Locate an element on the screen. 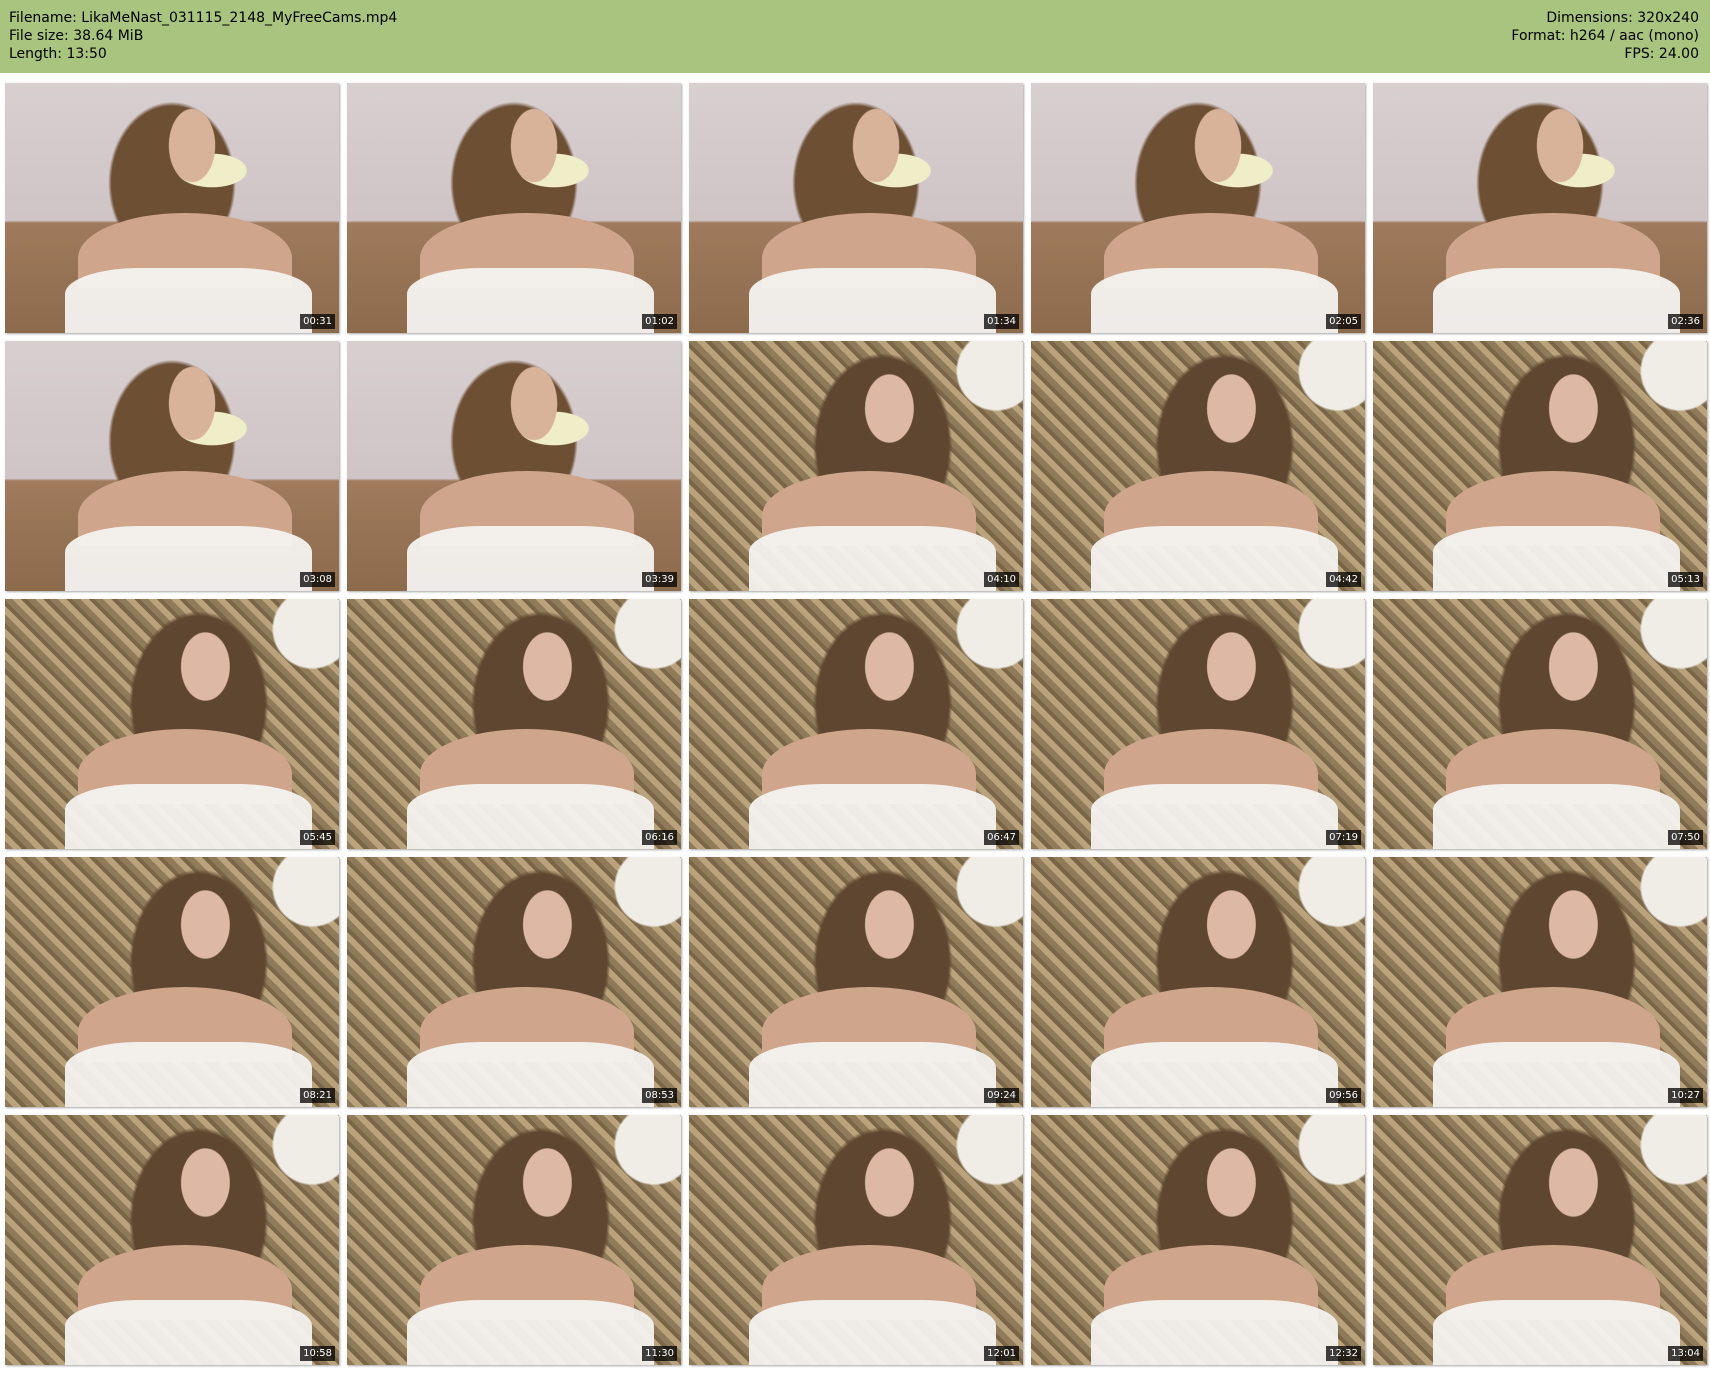  video-thumbnail: 03:39 is located at coordinates (514, 466).